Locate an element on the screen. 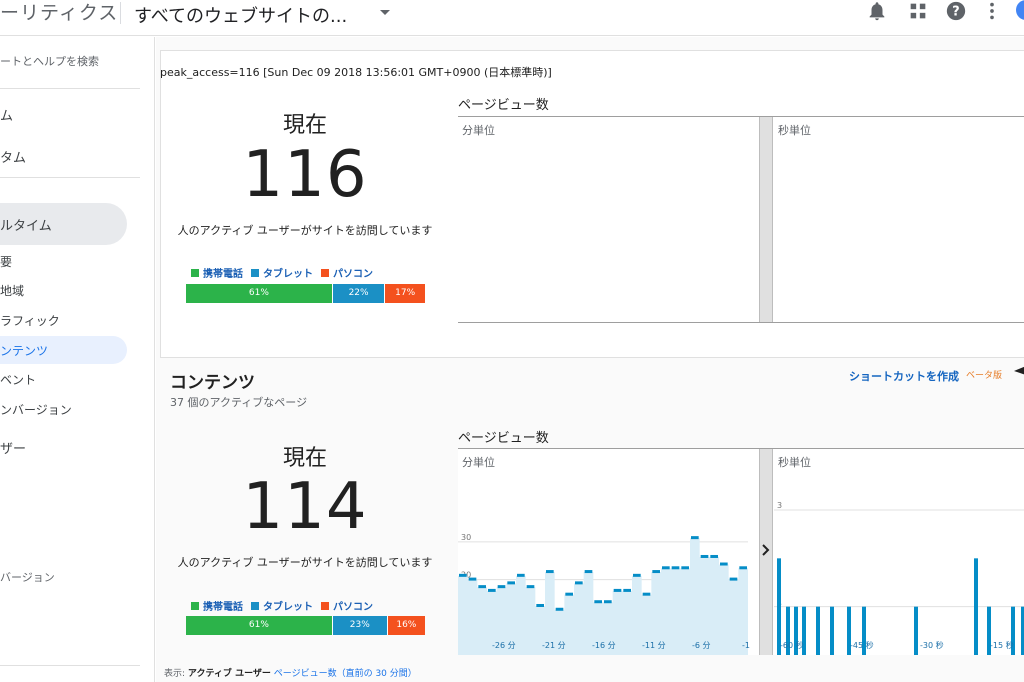 The height and width of the screenshot is (682, 1024). top-bar-divider is located at coordinates (120, 13).